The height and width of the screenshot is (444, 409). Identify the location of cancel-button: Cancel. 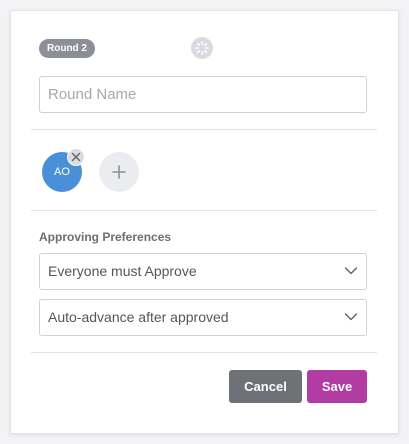
(265, 386).